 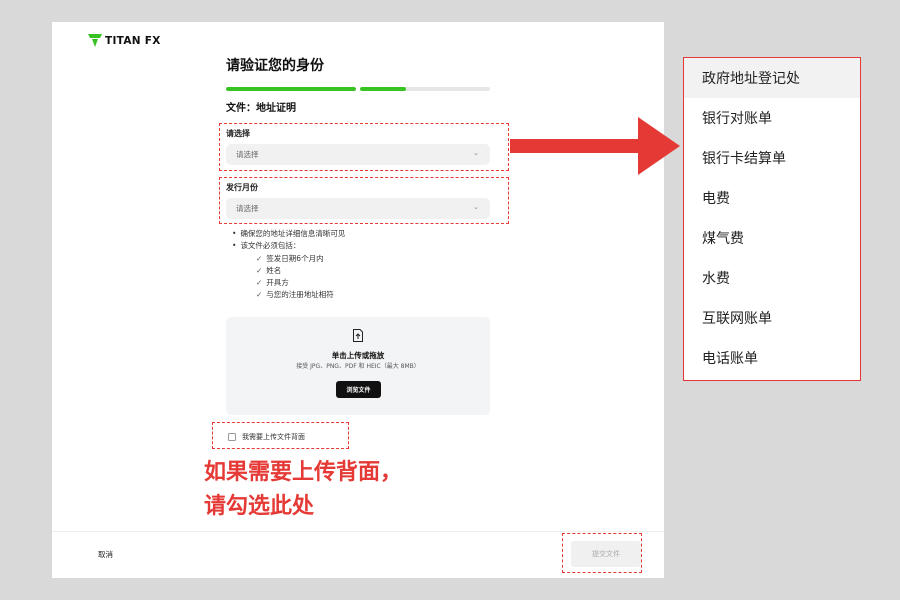 I want to click on titan-fx-logo: TITAN FX, so click(x=124, y=40).